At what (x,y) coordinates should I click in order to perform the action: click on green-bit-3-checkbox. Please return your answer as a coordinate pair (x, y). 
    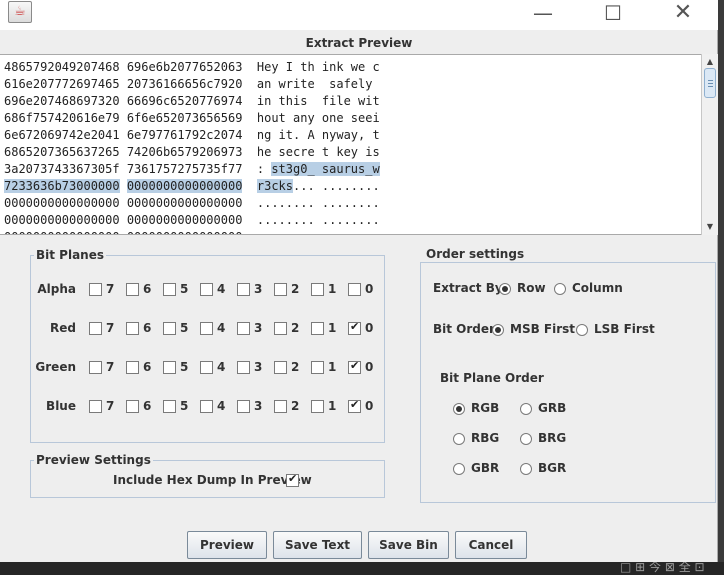
    Looking at the image, I should click on (243, 367).